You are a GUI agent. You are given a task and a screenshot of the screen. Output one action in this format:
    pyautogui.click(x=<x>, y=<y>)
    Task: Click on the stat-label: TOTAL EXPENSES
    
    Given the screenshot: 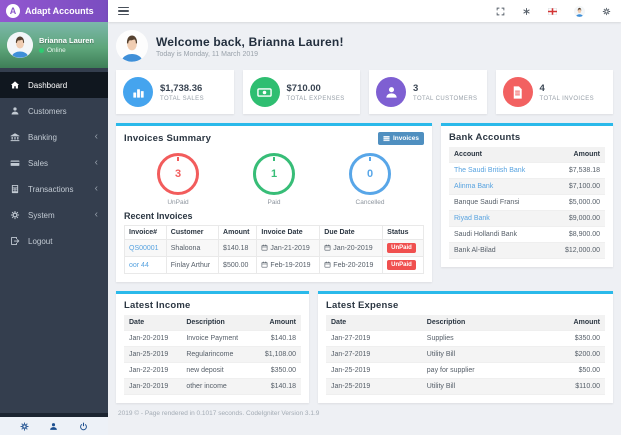 What is the action you would take?
    pyautogui.click(x=315, y=98)
    